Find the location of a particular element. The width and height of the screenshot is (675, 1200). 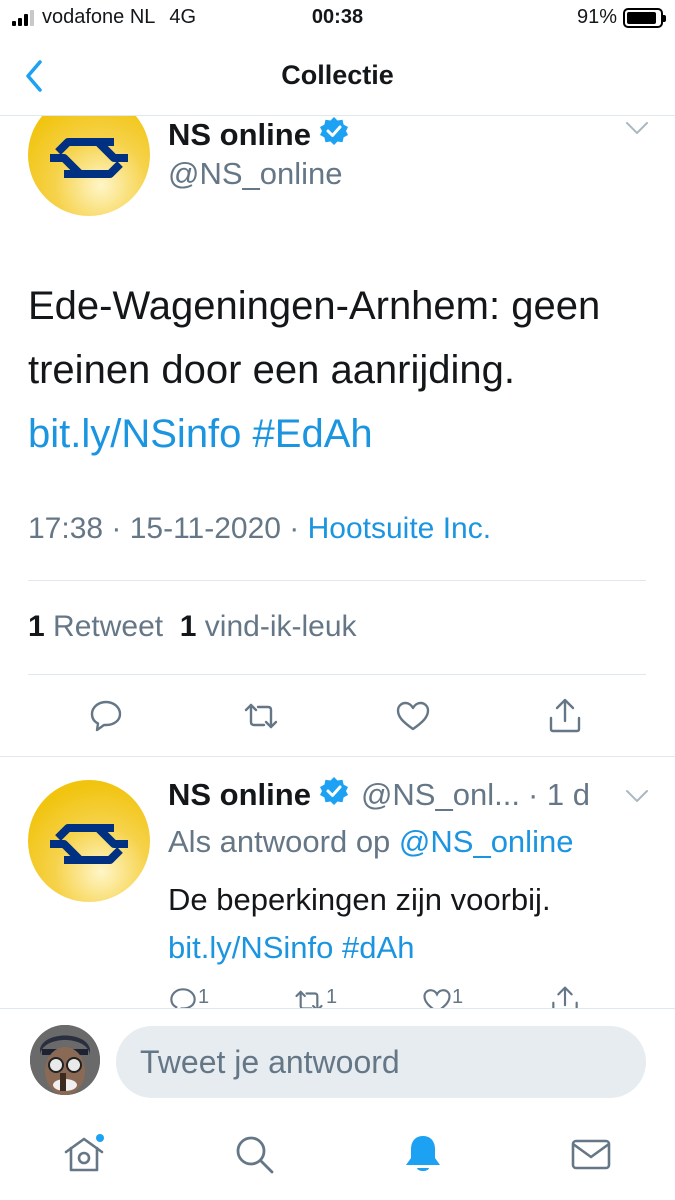

reply-hashtag: #dAh is located at coordinates (378, 947).